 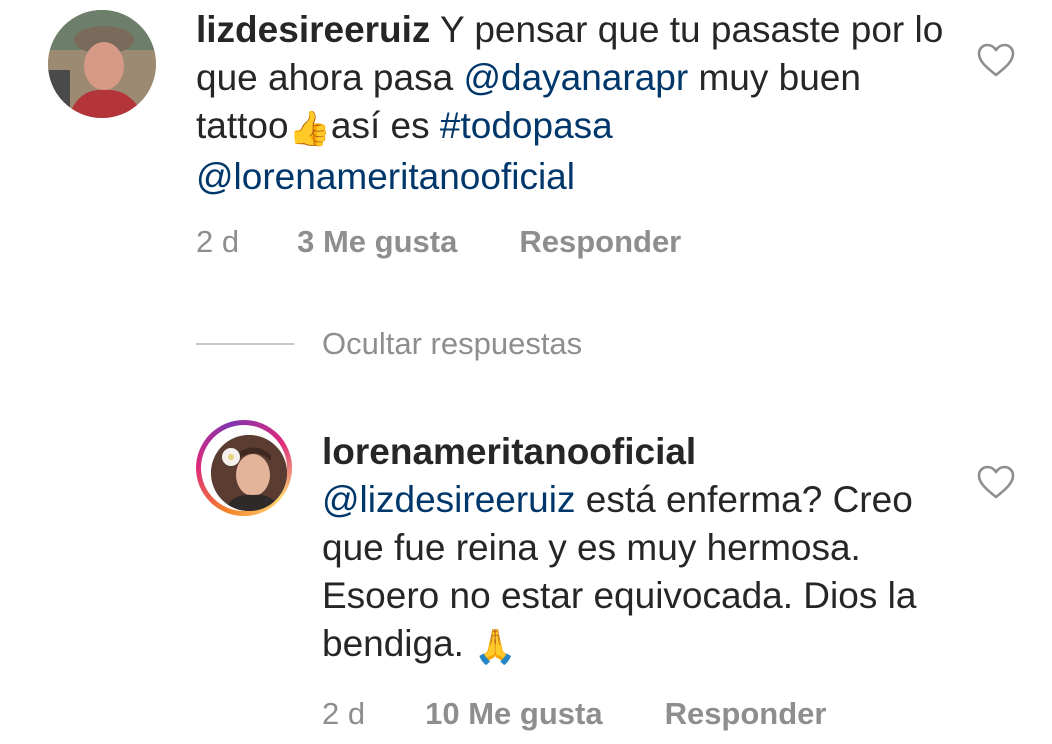 I want to click on mention-link: @lorenameritanooficial, so click(x=385, y=176).